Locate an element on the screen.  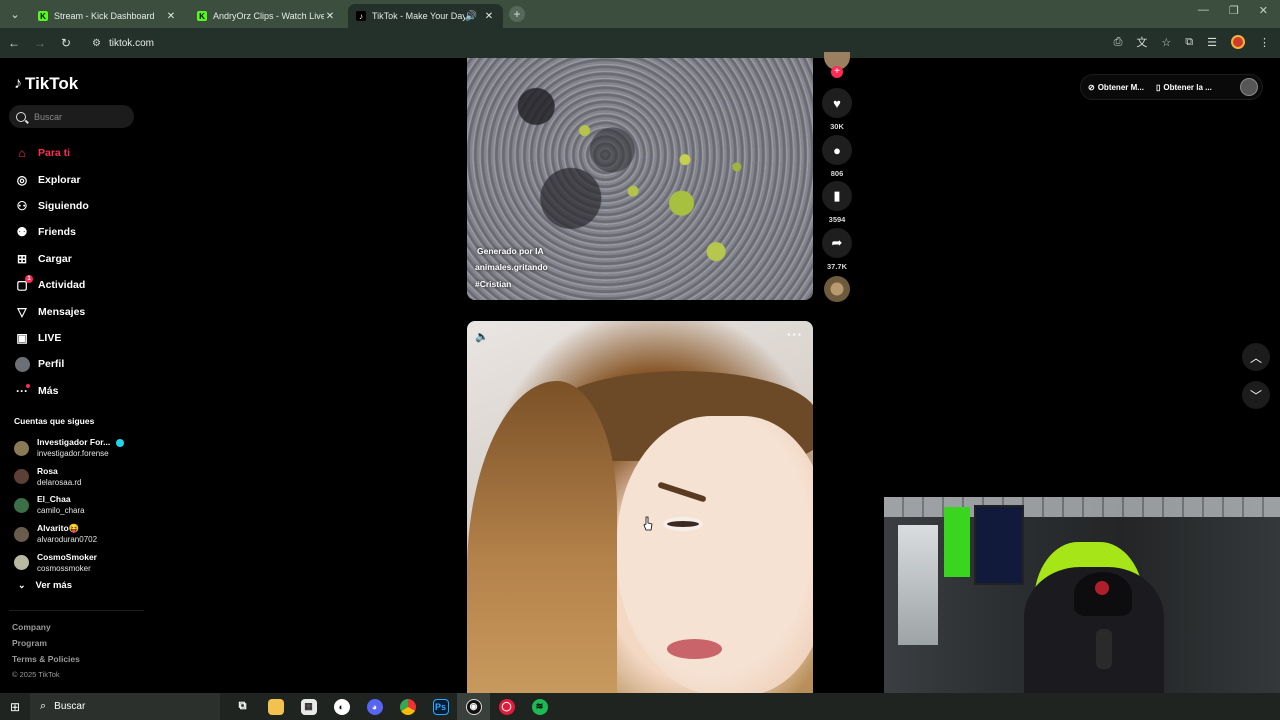
upload-icon: ⊞ is located at coordinates (22, 258).